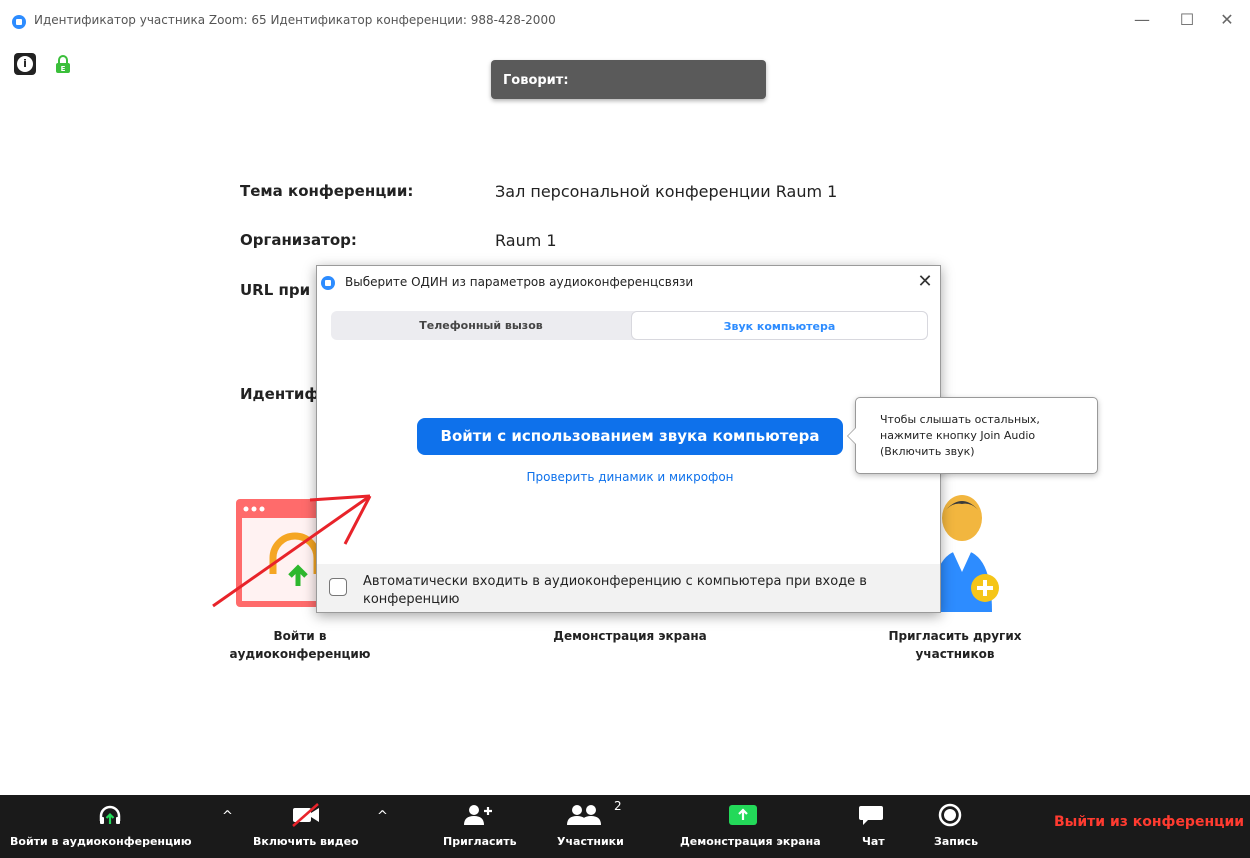 The image size is (1250, 858). I want to click on toolbar-start-video: Включить видео, so click(305, 826).